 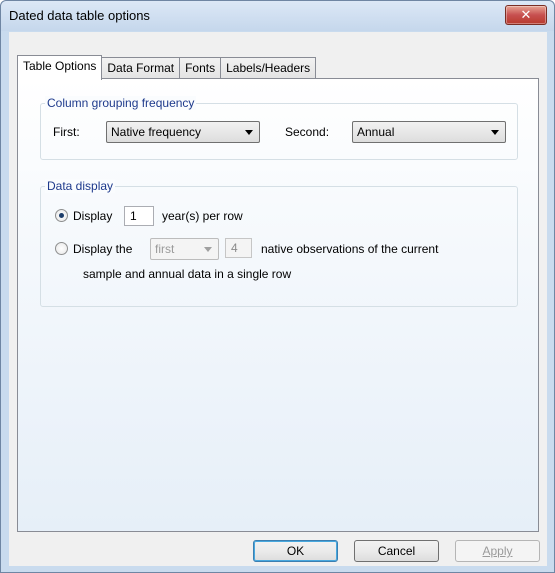 What do you see at coordinates (376, 132) in the screenshot?
I see `second-frequency-value: Annual` at bounding box center [376, 132].